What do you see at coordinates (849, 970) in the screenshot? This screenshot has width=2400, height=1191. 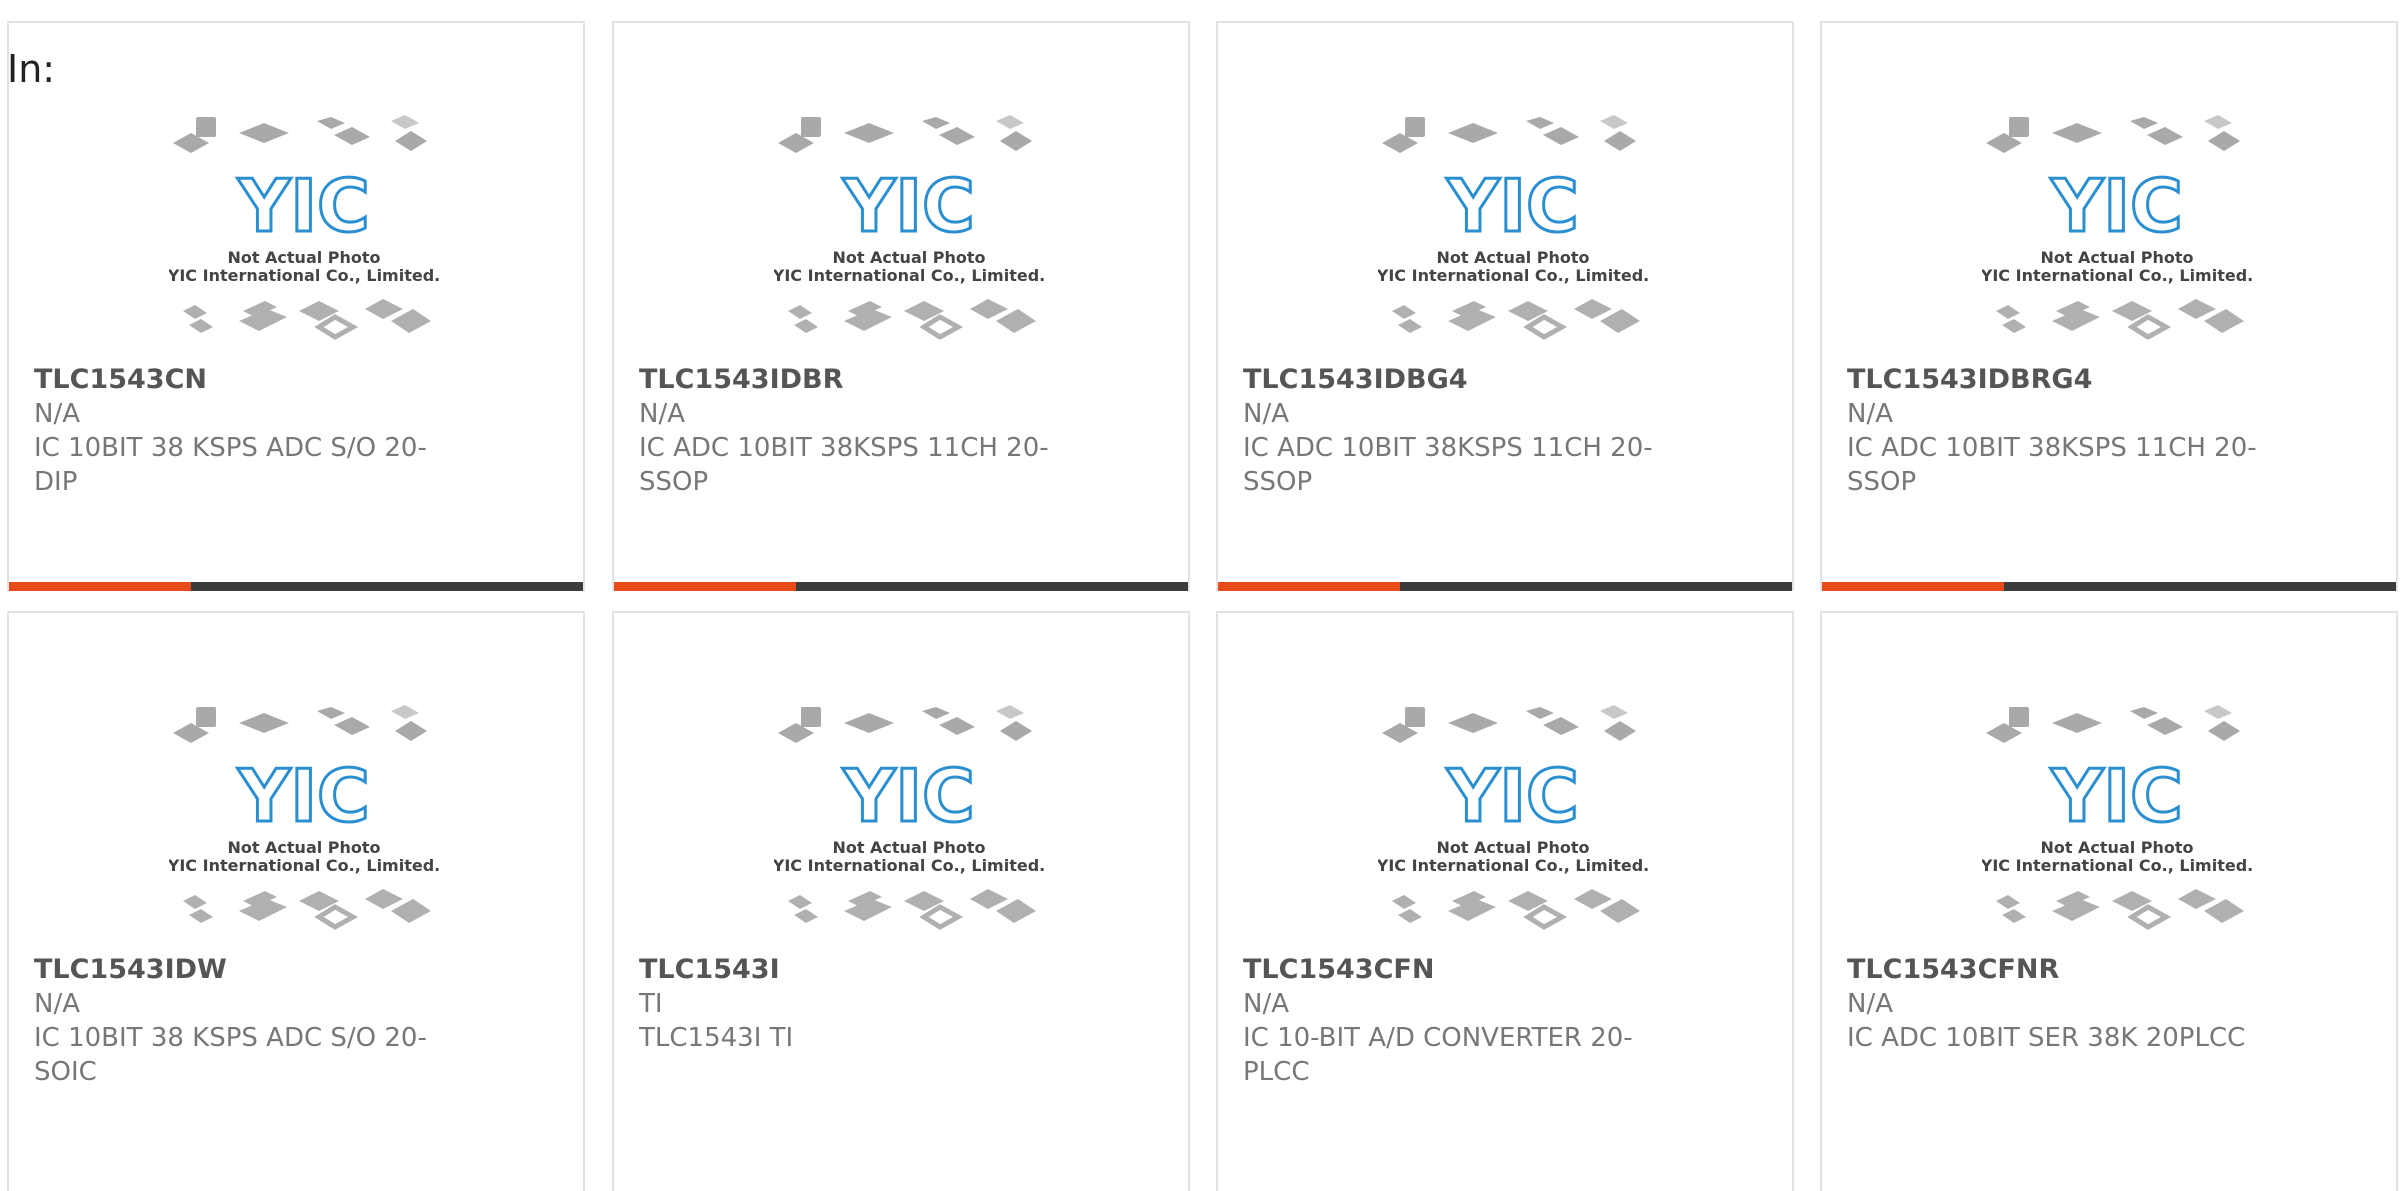 I see `part-number-link: TLC1543I` at bounding box center [849, 970].